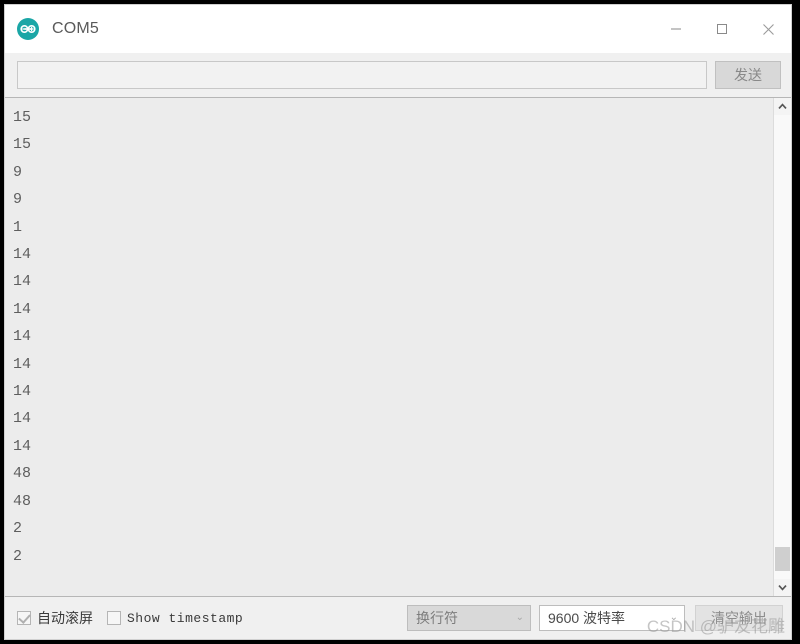  I want to click on output-scrollbar, so click(782, 347).